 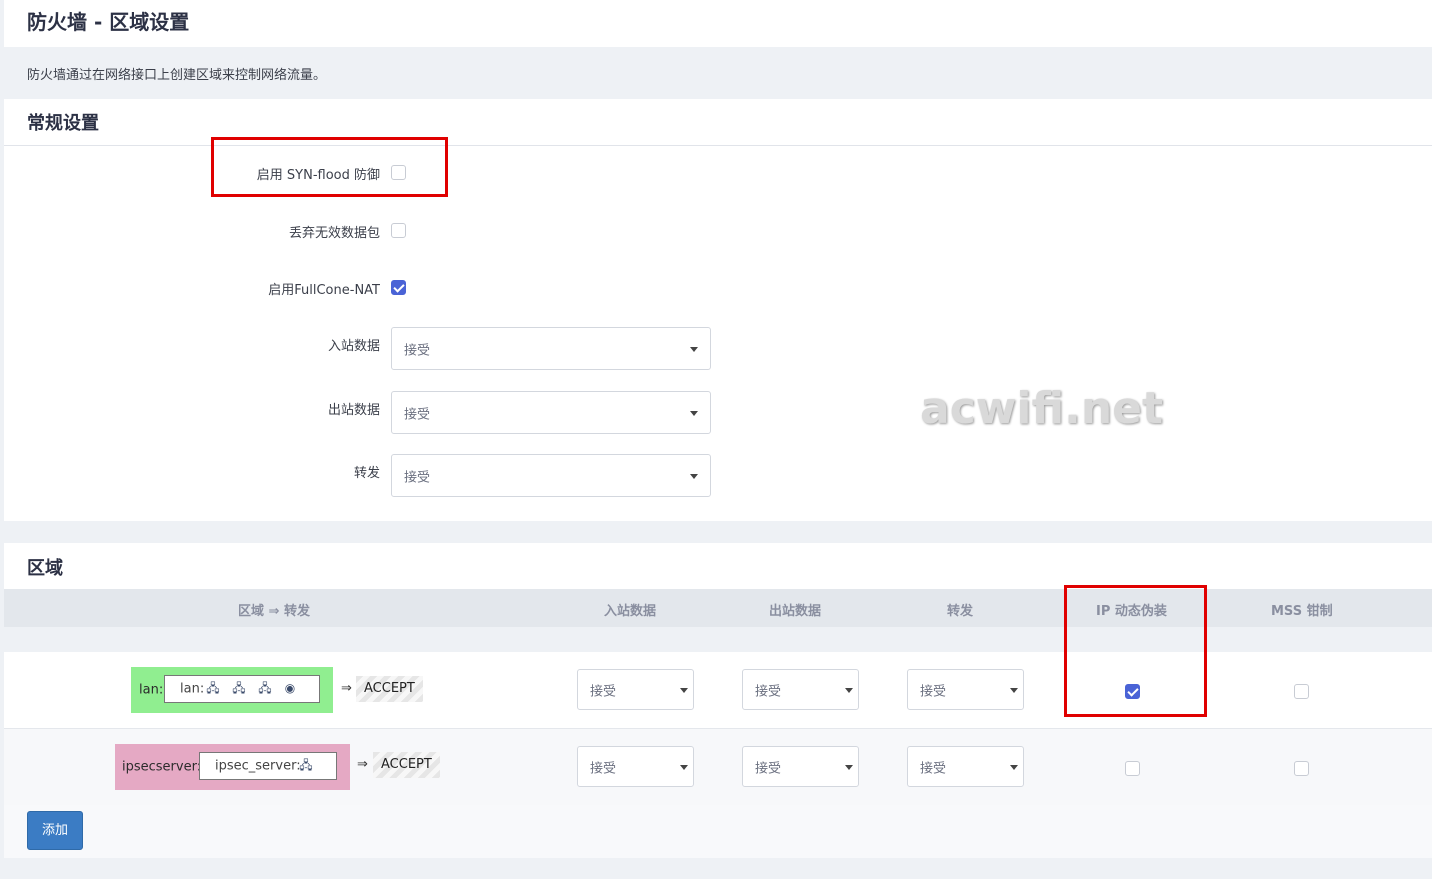 What do you see at coordinates (192, 689) in the screenshot?
I see `interface-name: lan:` at bounding box center [192, 689].